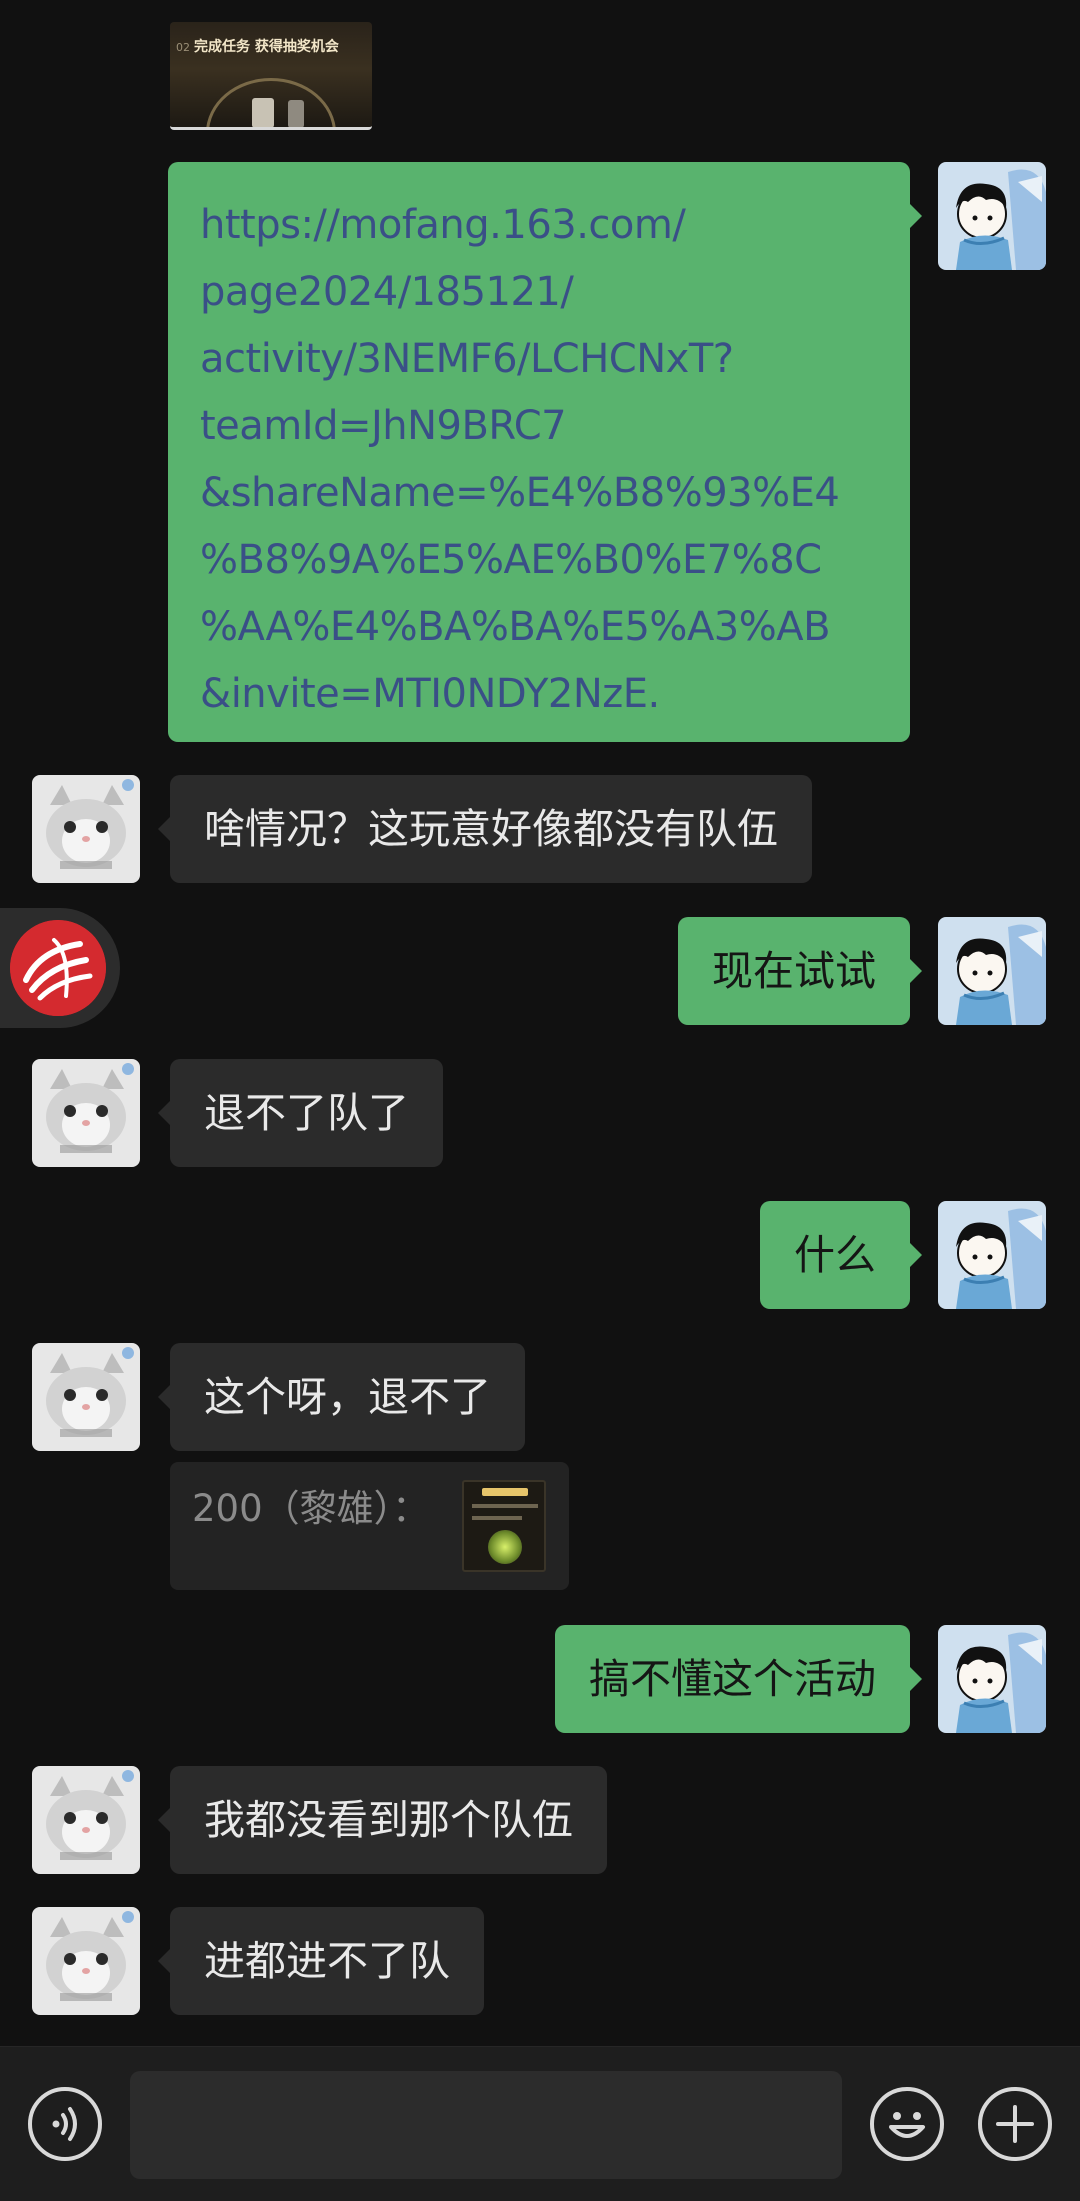 This screenshot has width=1080, height=2201. Describe the element at coordinates (382, 1820) in the screenshot. I see `message-bubble-incoming: 我都没看到那个队伍` at that location.